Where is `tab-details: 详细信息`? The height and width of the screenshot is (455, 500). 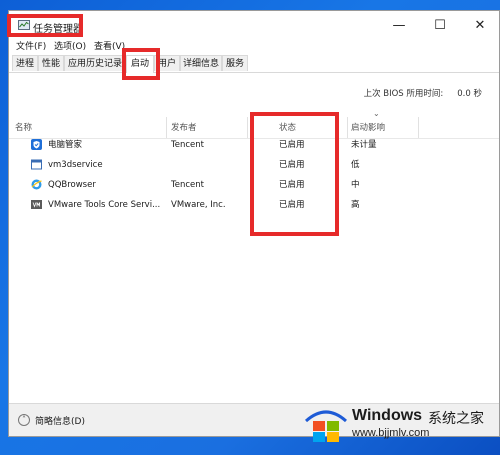 tab-details: 详细信息 is located at coordinates (201, 63).